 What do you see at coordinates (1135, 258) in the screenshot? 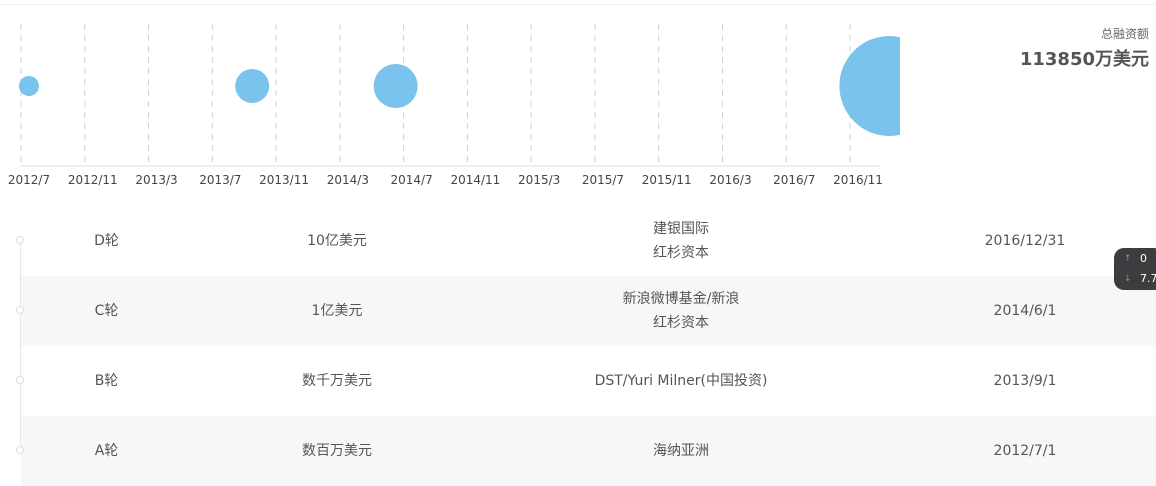
I see `upload-row: ↑ 0` at bounding box center [1135, 258].